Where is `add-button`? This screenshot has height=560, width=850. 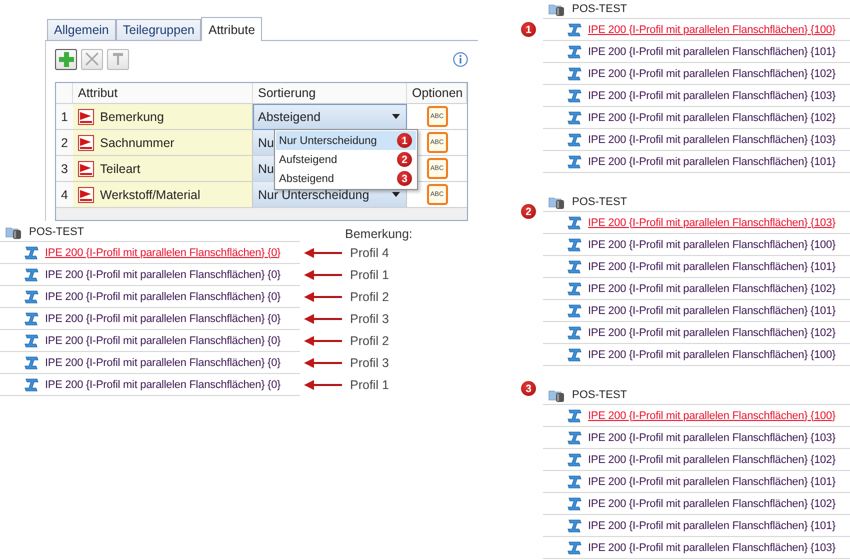 add-button is located at coordinates (66, 59).